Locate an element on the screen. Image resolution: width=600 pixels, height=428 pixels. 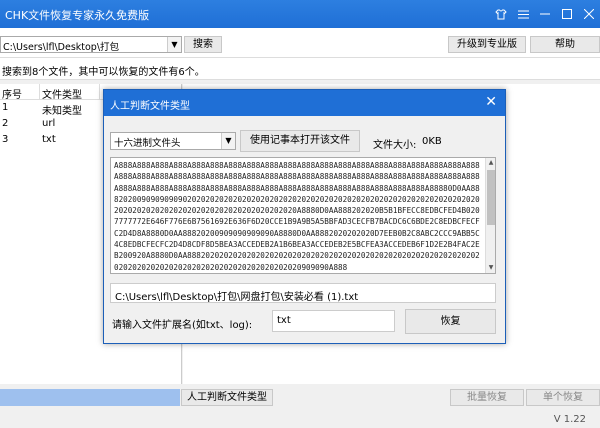
dialog-title-bar: 人工判断文件类型 ✕ is located at coordinates (304, 103).